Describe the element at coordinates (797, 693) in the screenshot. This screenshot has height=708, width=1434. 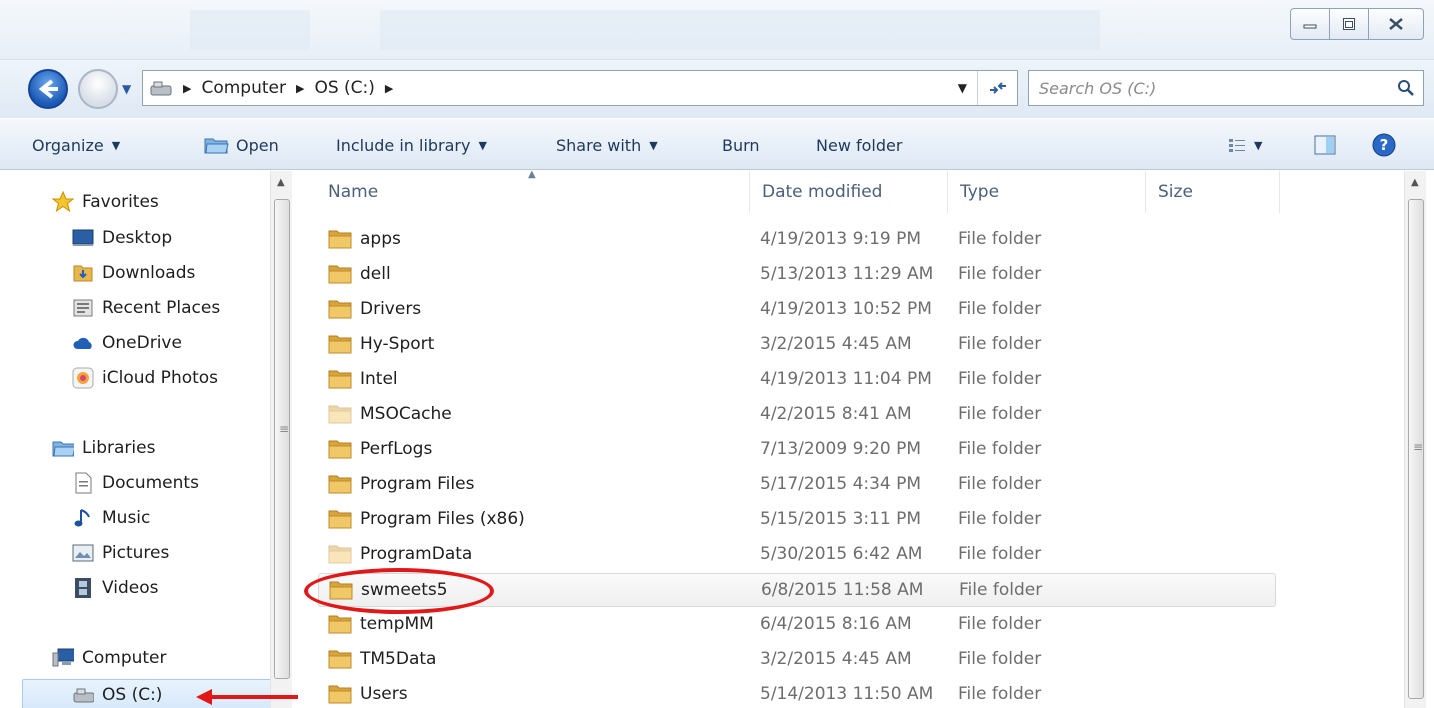
I see `file-row: Users 5/14/2013 11:50 AM File folder` at that location.